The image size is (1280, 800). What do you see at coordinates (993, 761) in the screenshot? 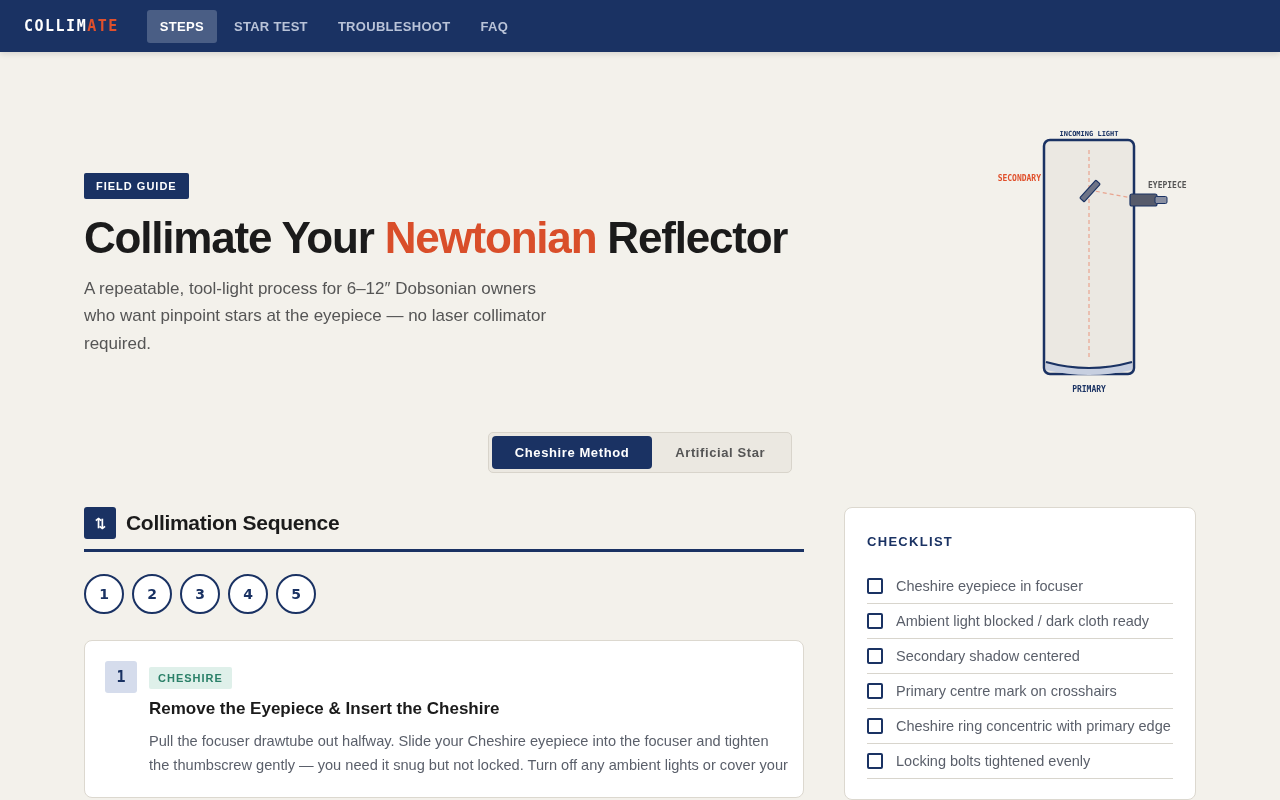
I see `checklist-label: Locking bolts tightened evenly` at bounding box center [993, 761].